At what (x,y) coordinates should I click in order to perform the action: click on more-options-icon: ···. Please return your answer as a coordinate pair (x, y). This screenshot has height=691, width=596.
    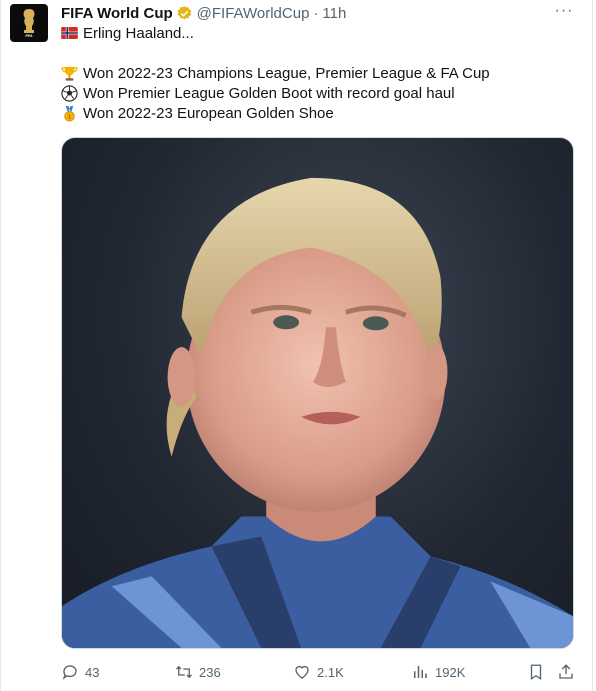
    Looking at the image, I should click on (564, 10).